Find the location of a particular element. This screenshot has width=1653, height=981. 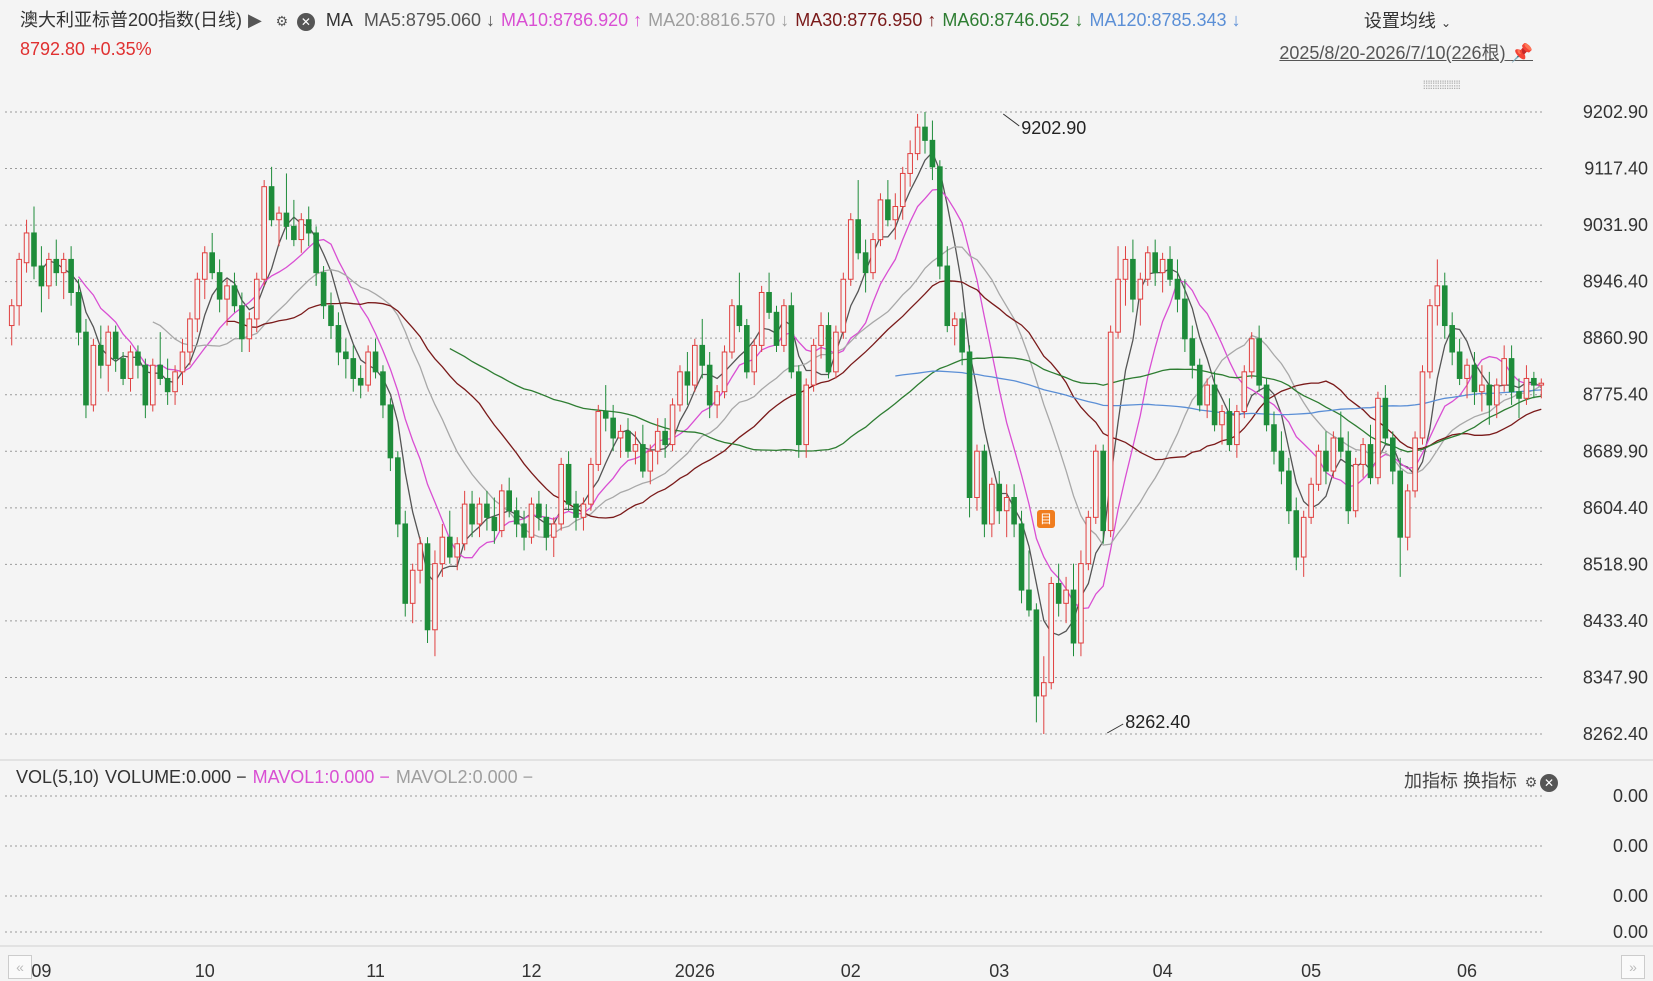

y-tick-label: 8775.40 is located at coordinates (1615, 395).